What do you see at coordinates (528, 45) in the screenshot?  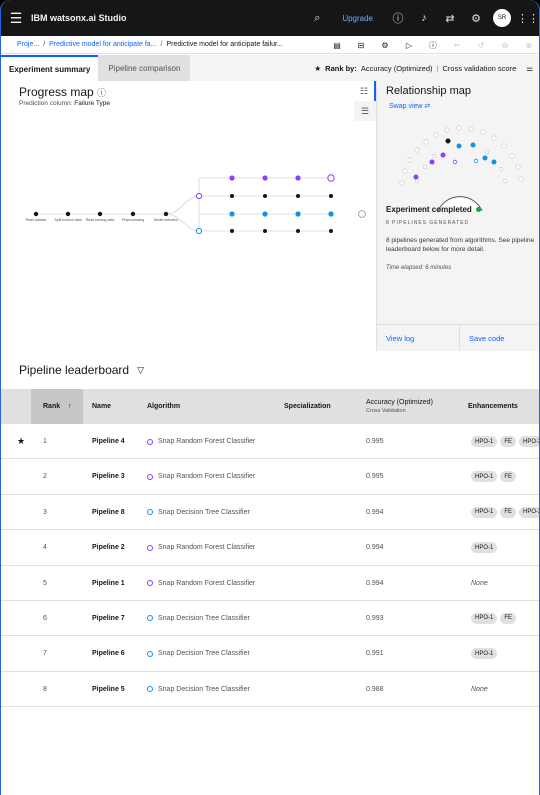 I see `close-icon: ⊗` at bounding box center [528, 45].